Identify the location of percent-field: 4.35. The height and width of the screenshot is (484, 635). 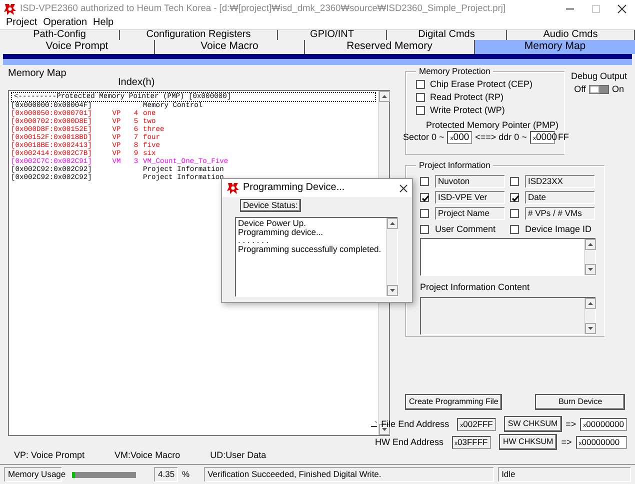
(166, 474).